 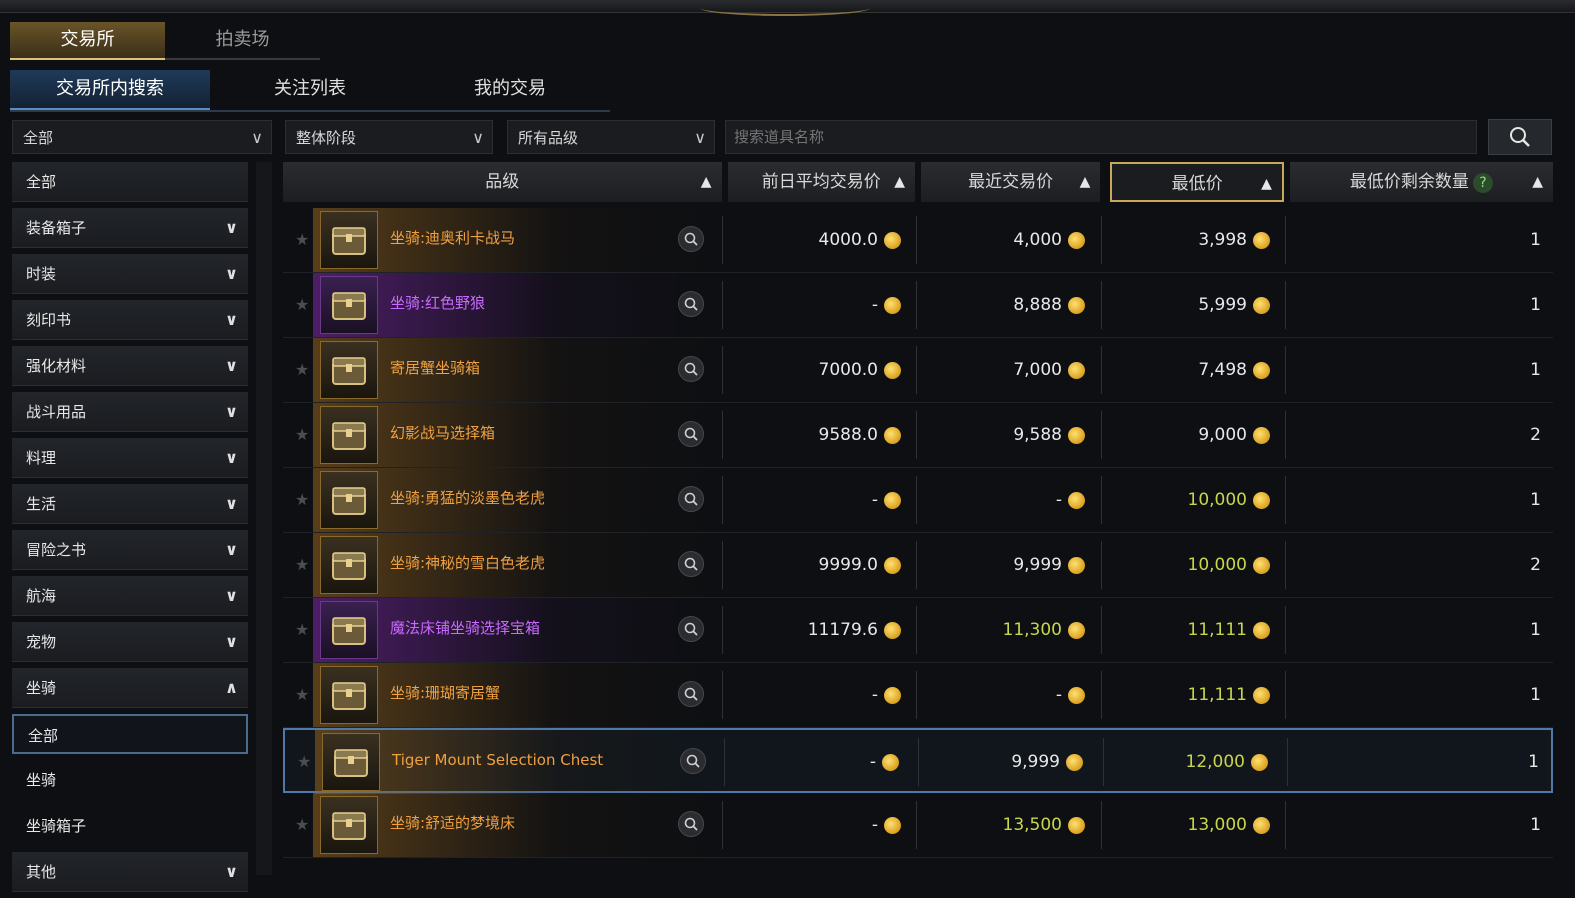 What do you see at coordinates (787, 8) in the screenshot?
I see `window-top-bar` at bounding box center [787, 8].